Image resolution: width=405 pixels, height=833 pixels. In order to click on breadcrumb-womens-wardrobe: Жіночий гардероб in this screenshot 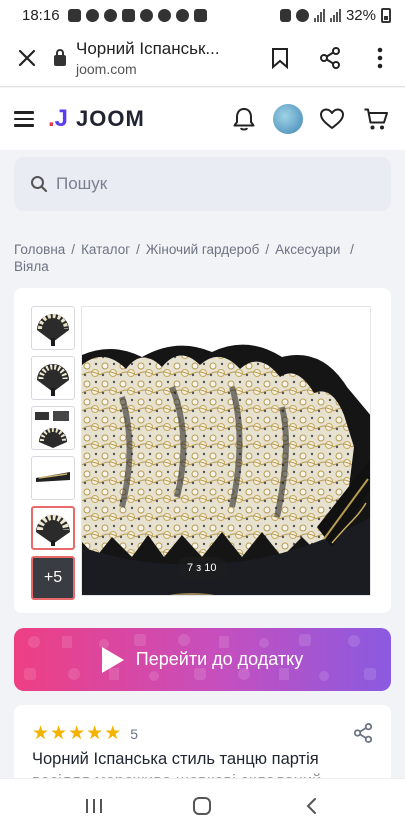, I will do `click(202, 249)`.